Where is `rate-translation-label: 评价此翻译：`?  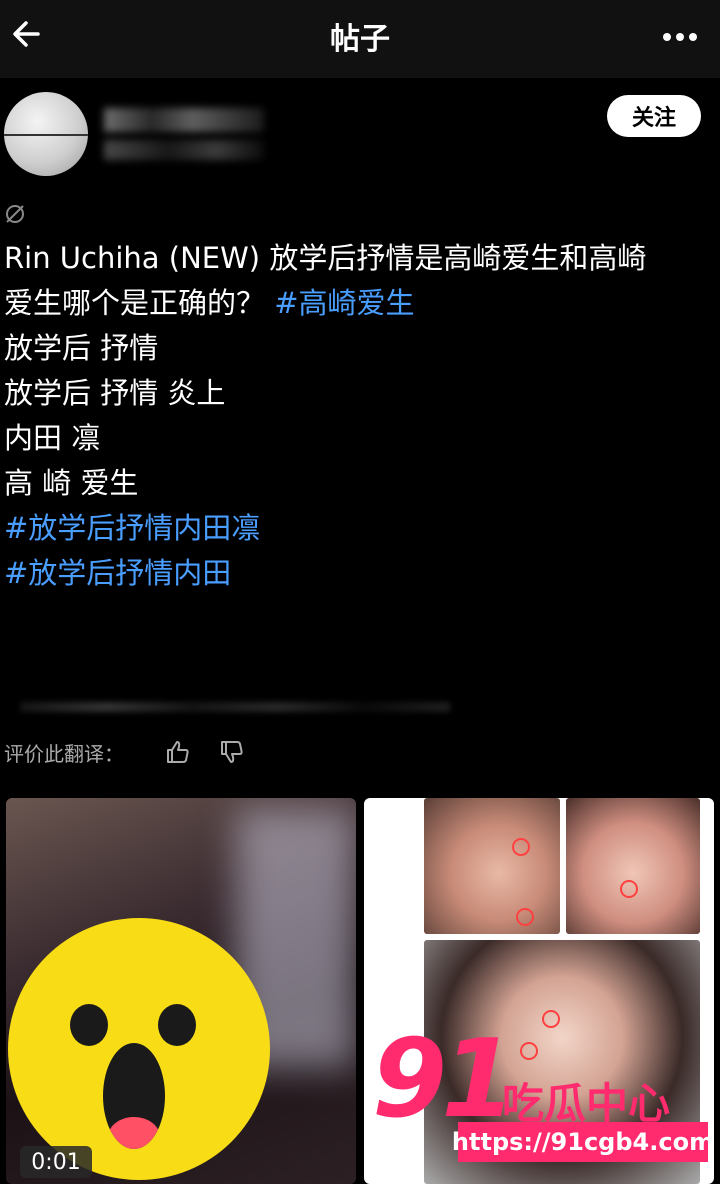
rate-translation-label: 评价此翻译： is located at coordinates (64, 754).